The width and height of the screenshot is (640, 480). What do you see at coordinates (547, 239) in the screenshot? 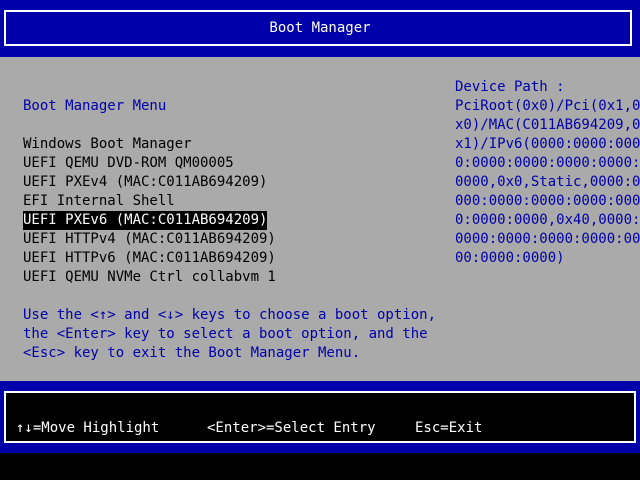
I see `device-path-line: 0000:0000:0000:0000:00` at bounding box center [547, 239].